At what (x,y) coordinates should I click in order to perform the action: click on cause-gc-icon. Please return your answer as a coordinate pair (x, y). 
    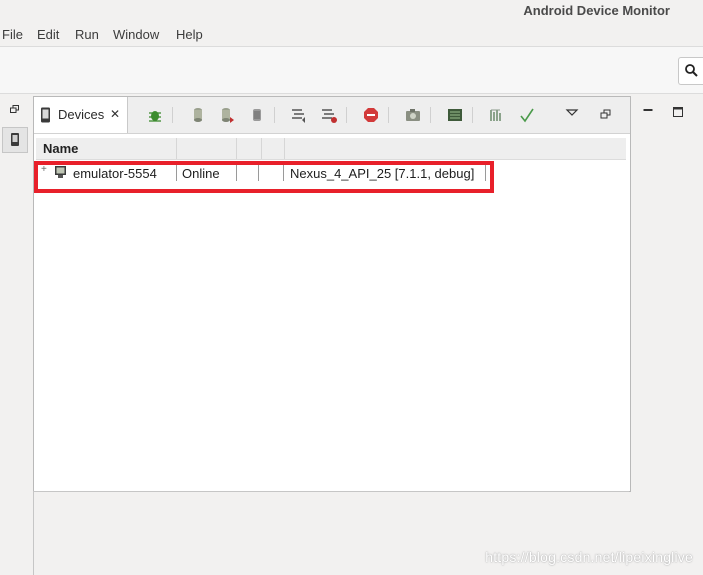
    Looking at the image, I should click on (257, 115).